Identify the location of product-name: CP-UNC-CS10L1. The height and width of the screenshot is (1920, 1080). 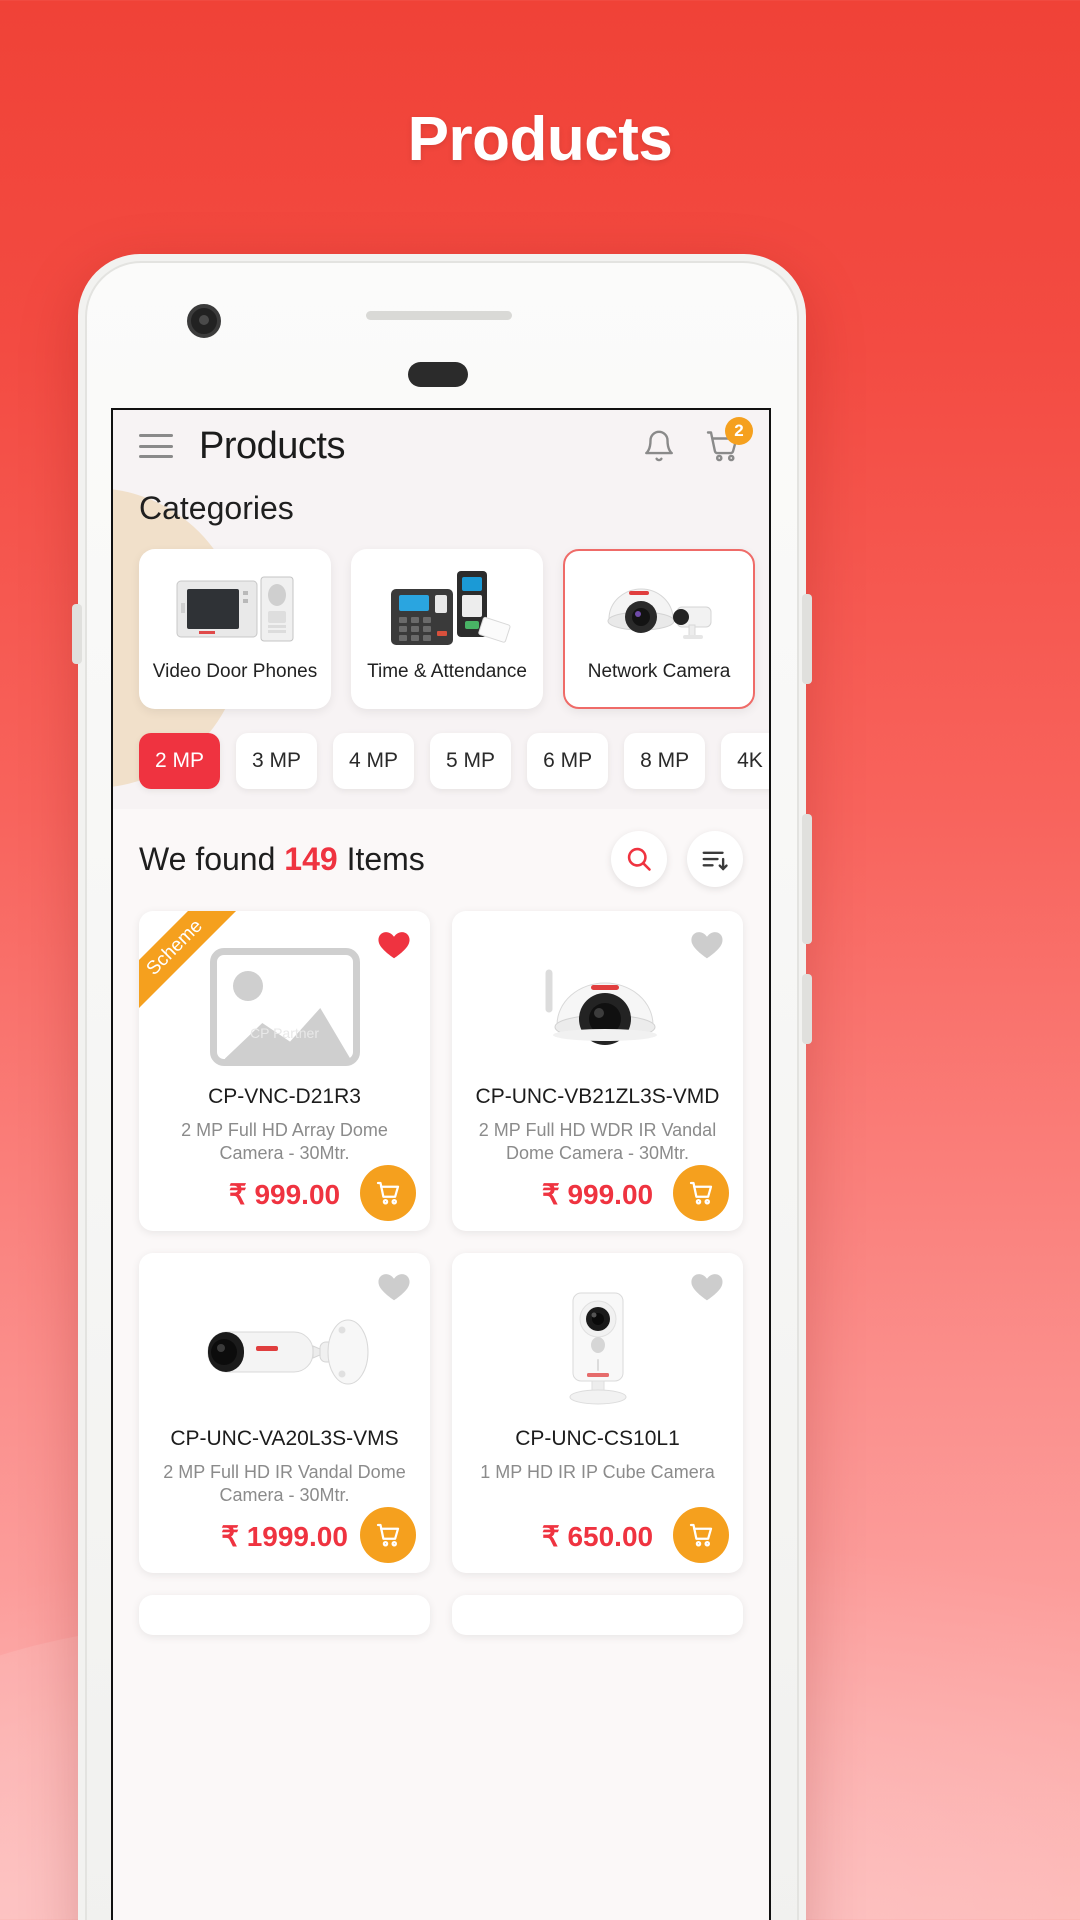
(597, 1438).